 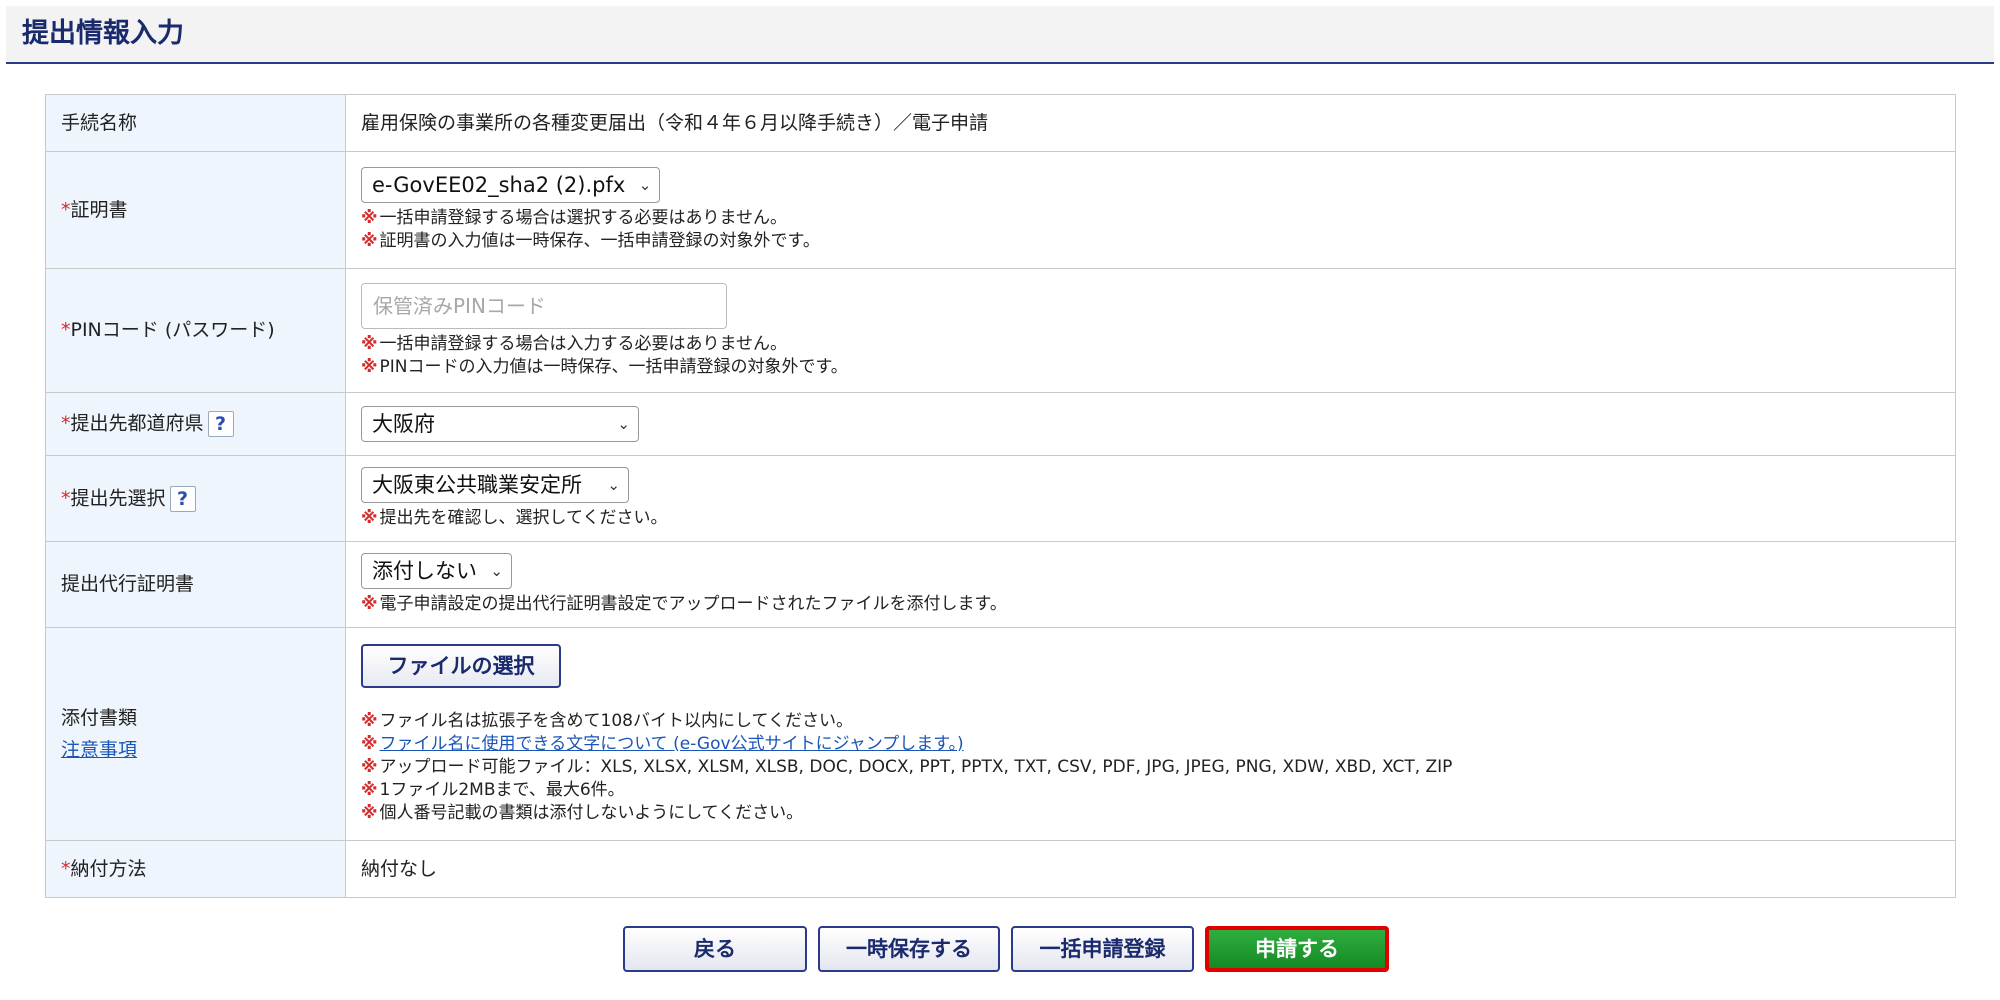 What do you see at coordinates (672, 744) in the screenshot?
I see `filename-chars-link: ファイル名に使用できる文字について (e-Gov公式サイトにジャンプします。)` at bounding box center [672, 744].